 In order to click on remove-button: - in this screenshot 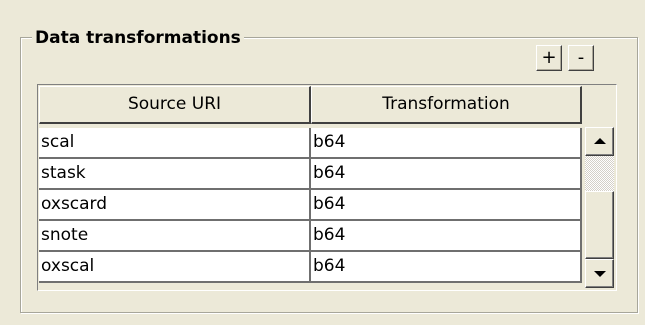, I will do `click(581, 58)`.